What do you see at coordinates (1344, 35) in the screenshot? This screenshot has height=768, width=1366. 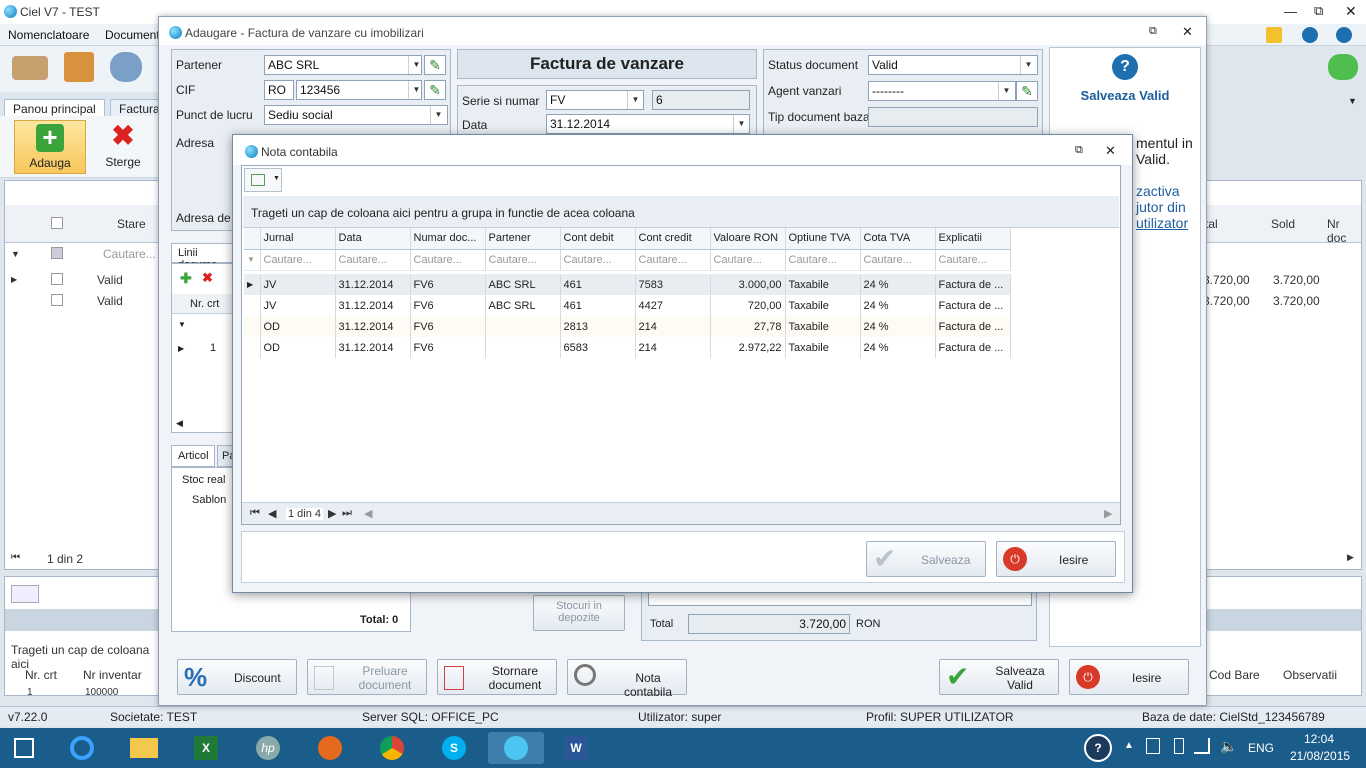 I see `help-icon` at bounding box center [1344, 35].